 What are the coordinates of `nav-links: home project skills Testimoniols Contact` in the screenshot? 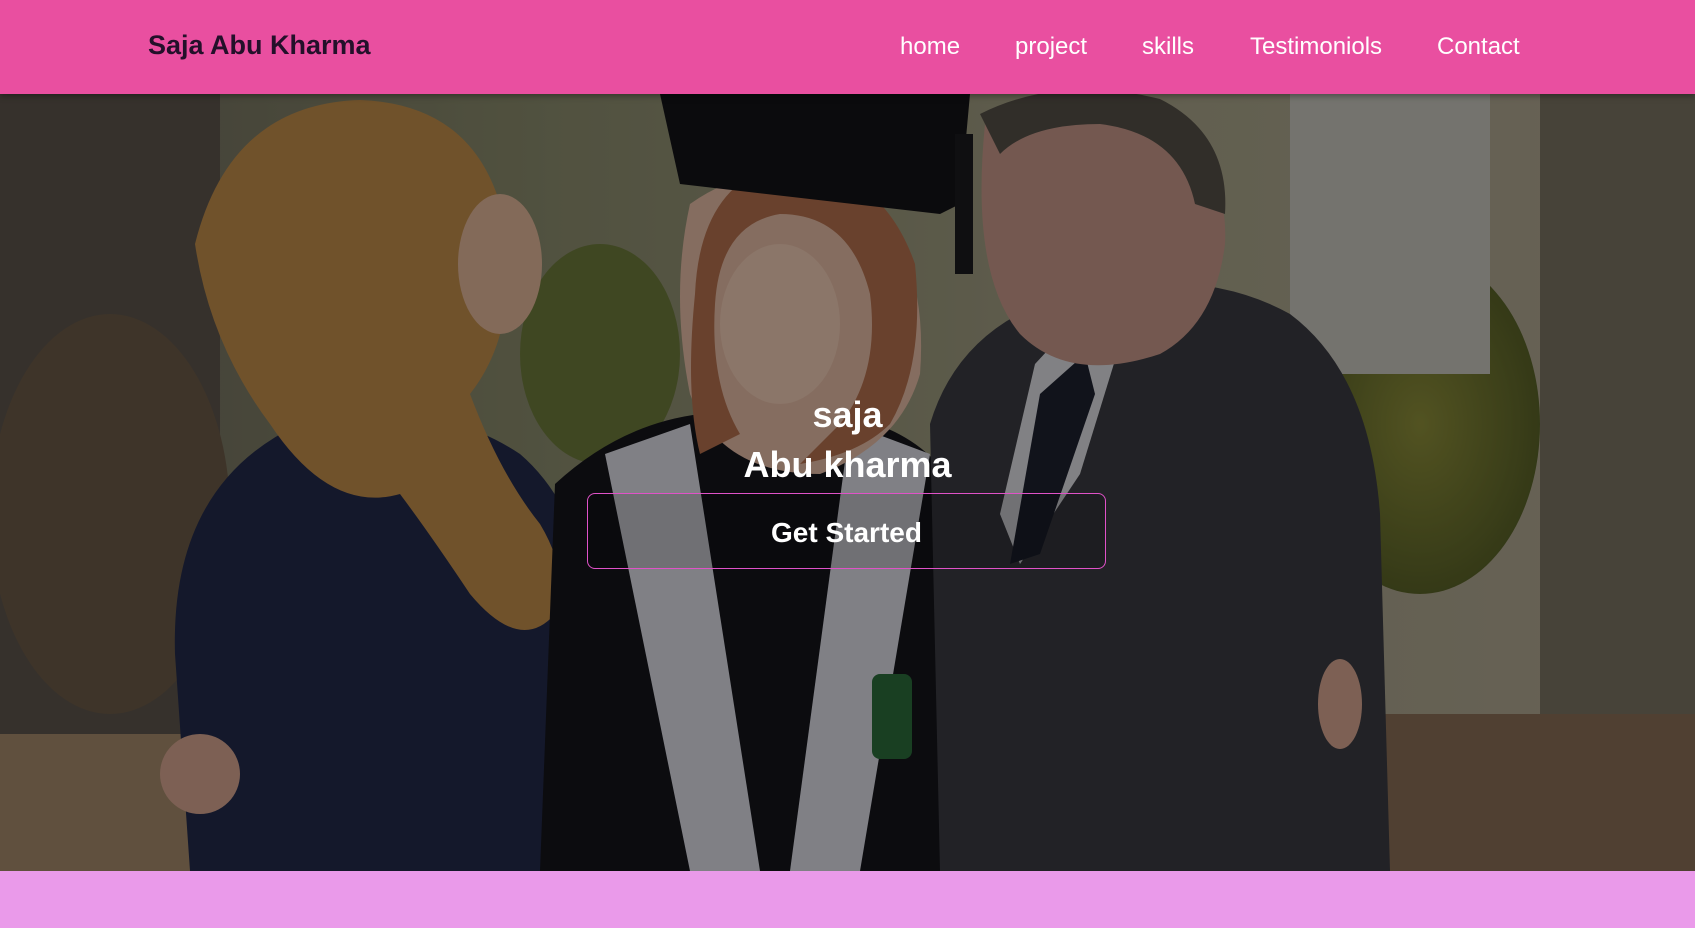 It's located at (847, 48).